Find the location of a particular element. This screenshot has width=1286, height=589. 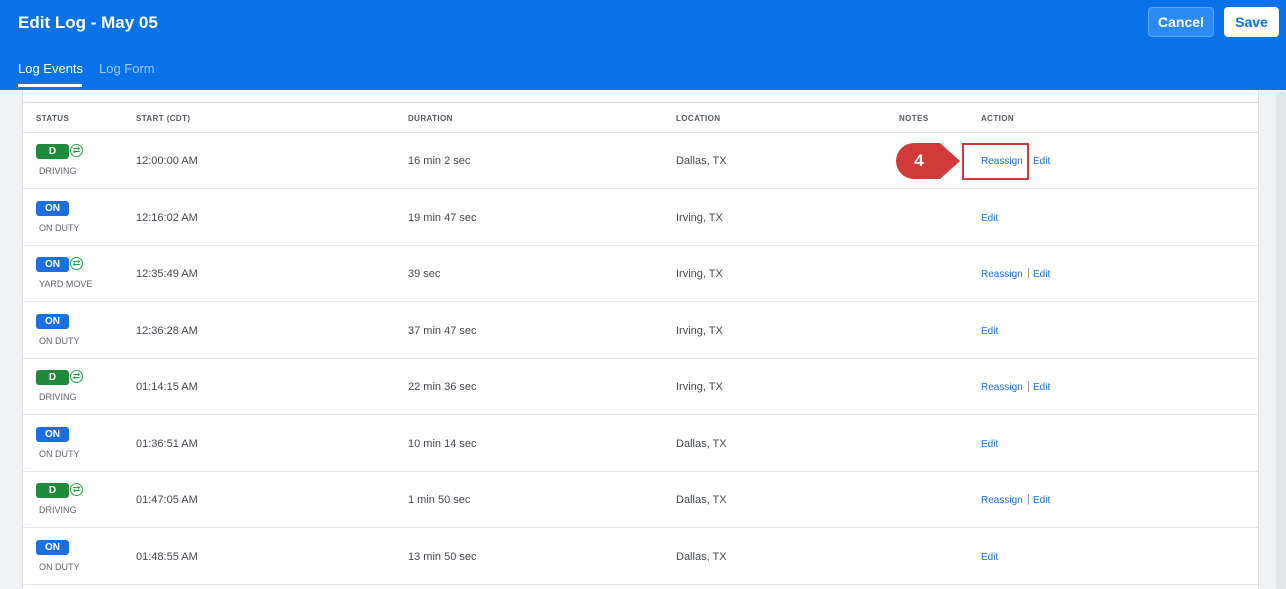

start-time: 12:16:02 AM is located at coordinates (167, 217).